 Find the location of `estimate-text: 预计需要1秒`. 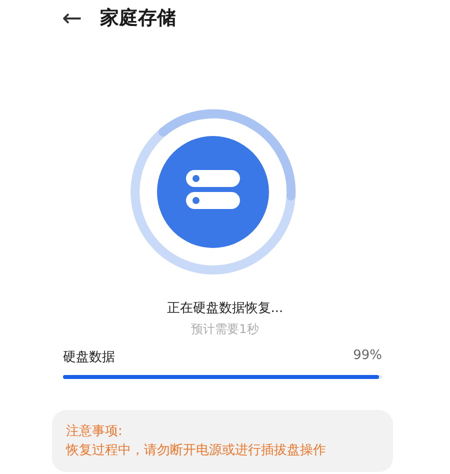

estimate-text: 预计需要1秒 is located at coordinates (225, 329).